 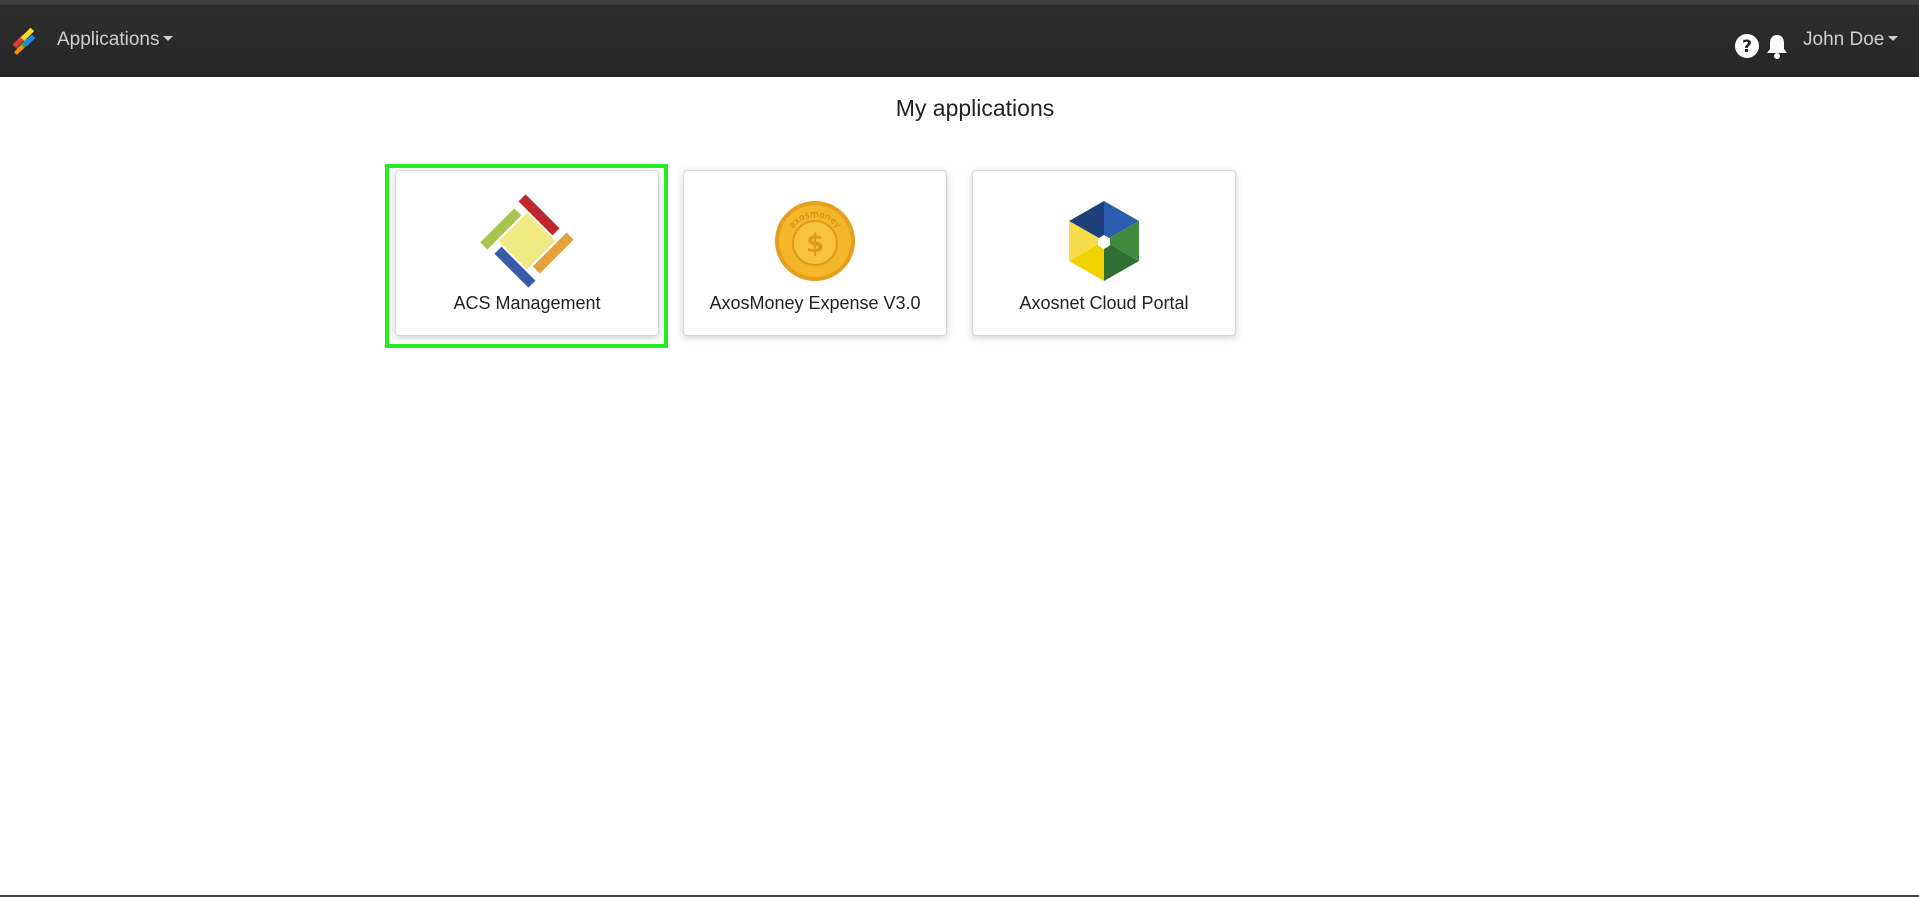 I want to click on applications-menu: Applications, so click(x=115, y=40).